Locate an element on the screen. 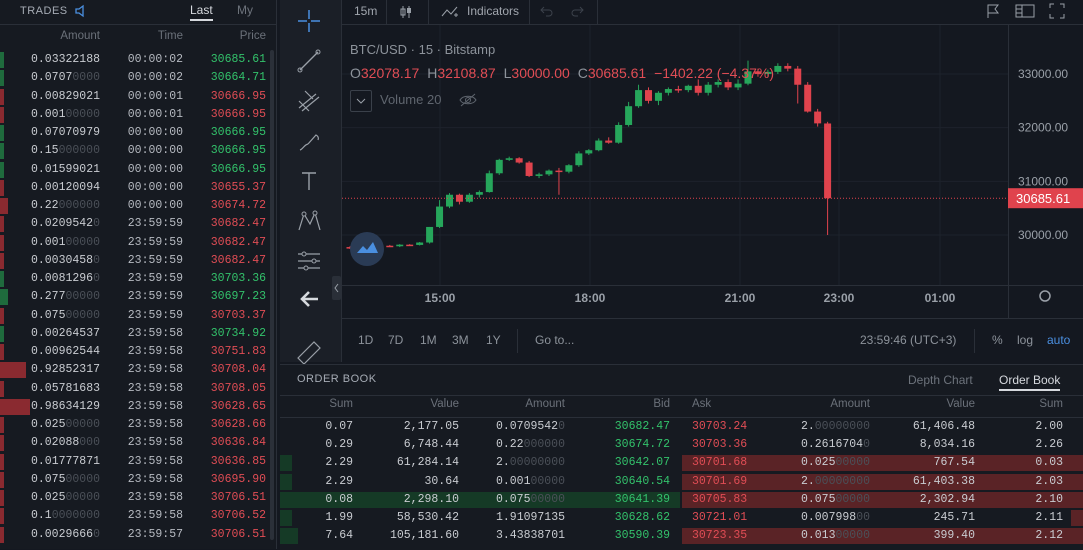 Image resolution: width=1083 pixels, height=550 pixels. trade-amount: 0.00100000 is located at coordinates (65, 115).